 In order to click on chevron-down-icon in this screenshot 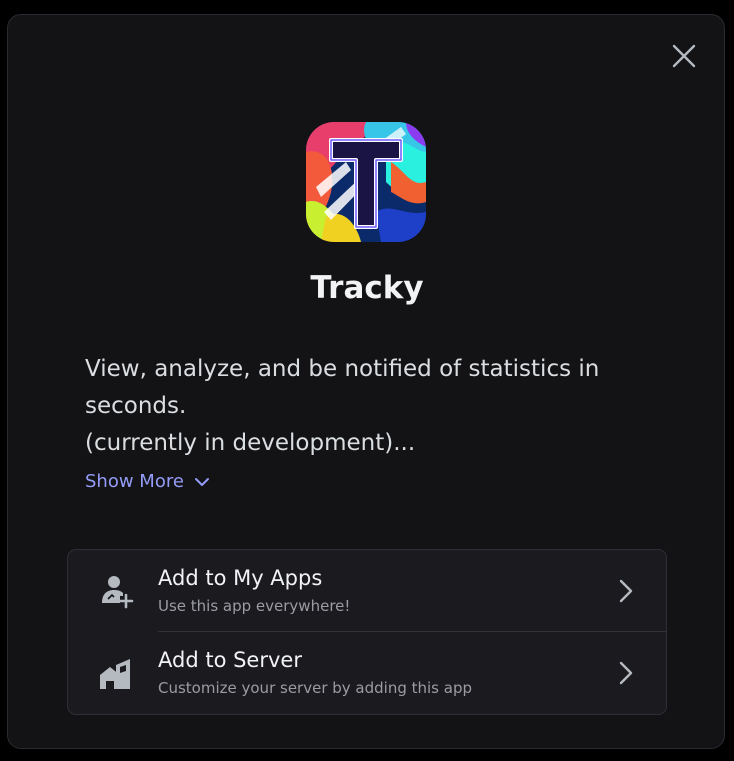, I will do `click(201, 482)`.